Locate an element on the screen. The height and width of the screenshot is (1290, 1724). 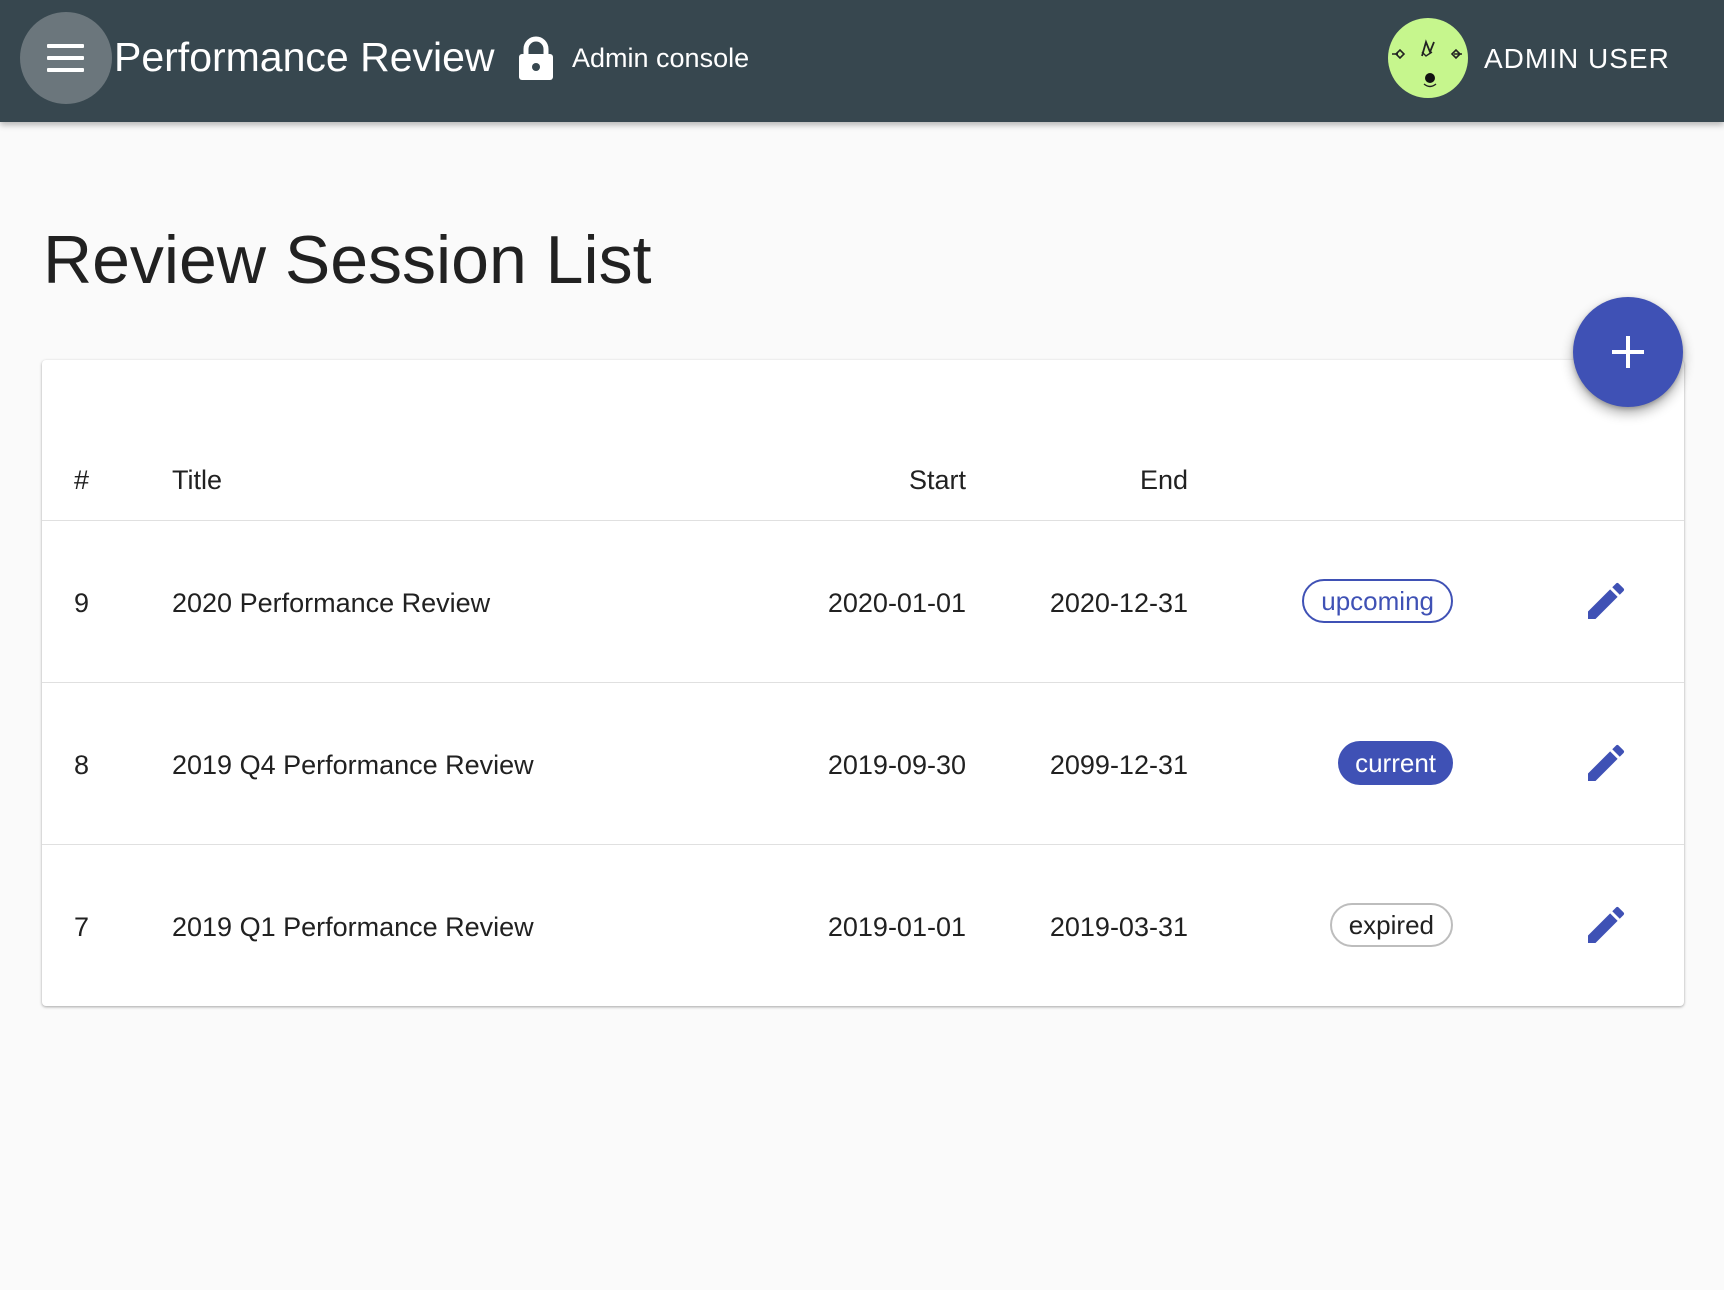
row-end-date: 2020-12-31 is located at coordinates (1118, 603).